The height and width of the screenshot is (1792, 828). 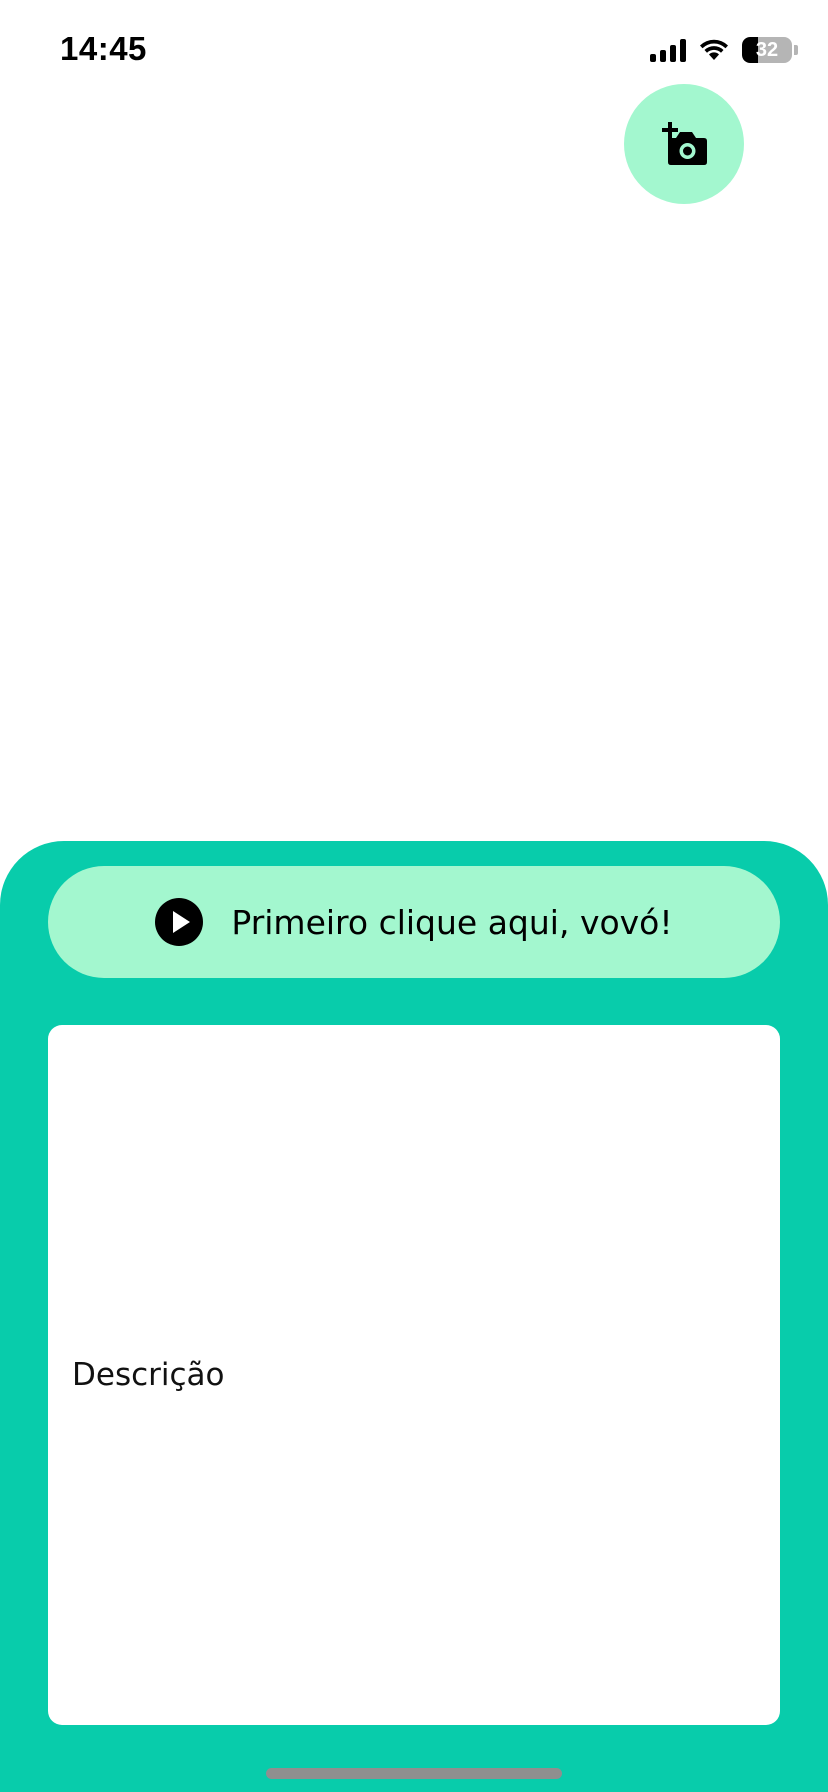 I want to click on description-placeholder: Descrição, so click(x=148, y=1375).